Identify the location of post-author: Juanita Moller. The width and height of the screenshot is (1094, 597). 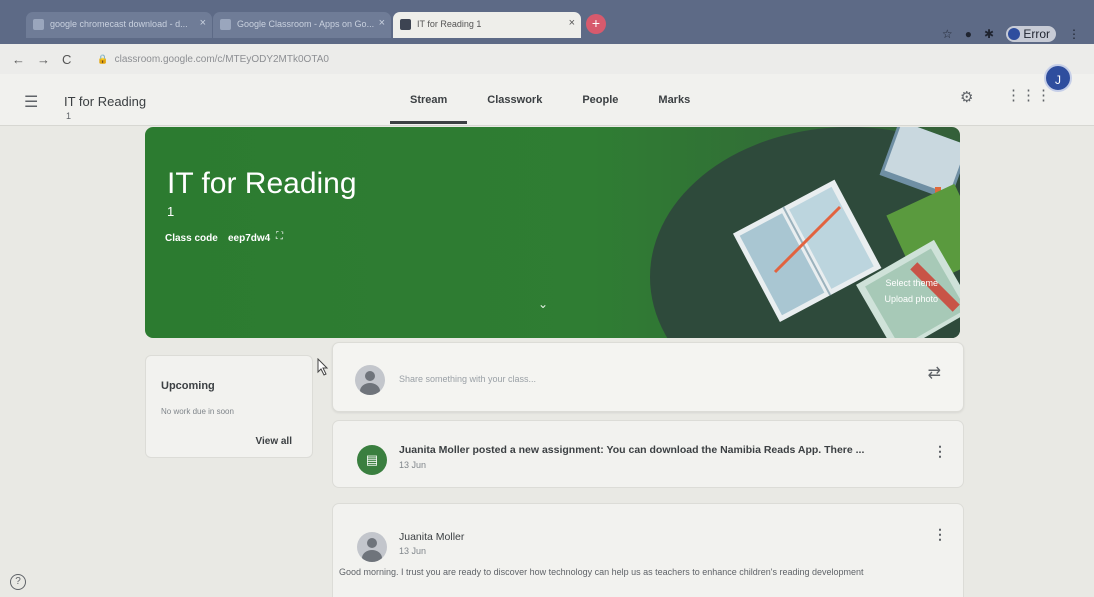
(432, 537).